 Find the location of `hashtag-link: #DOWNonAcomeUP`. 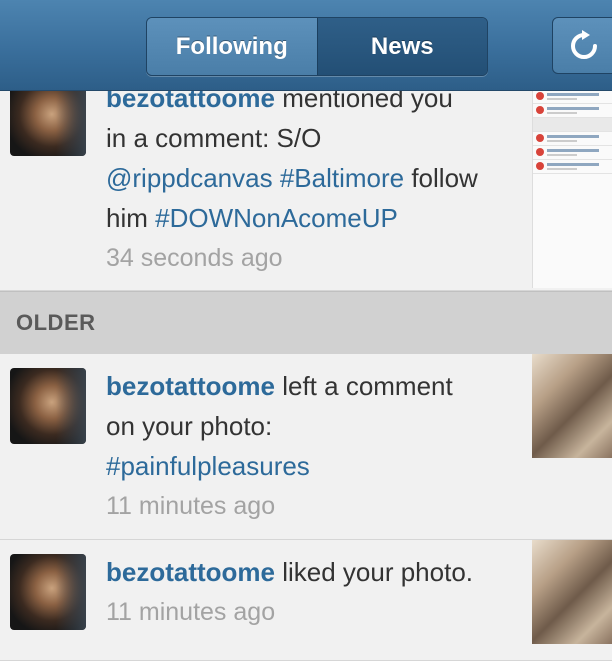

hashtag-link: #DOWNonAcomeUP is located at coordinates (276, 218).